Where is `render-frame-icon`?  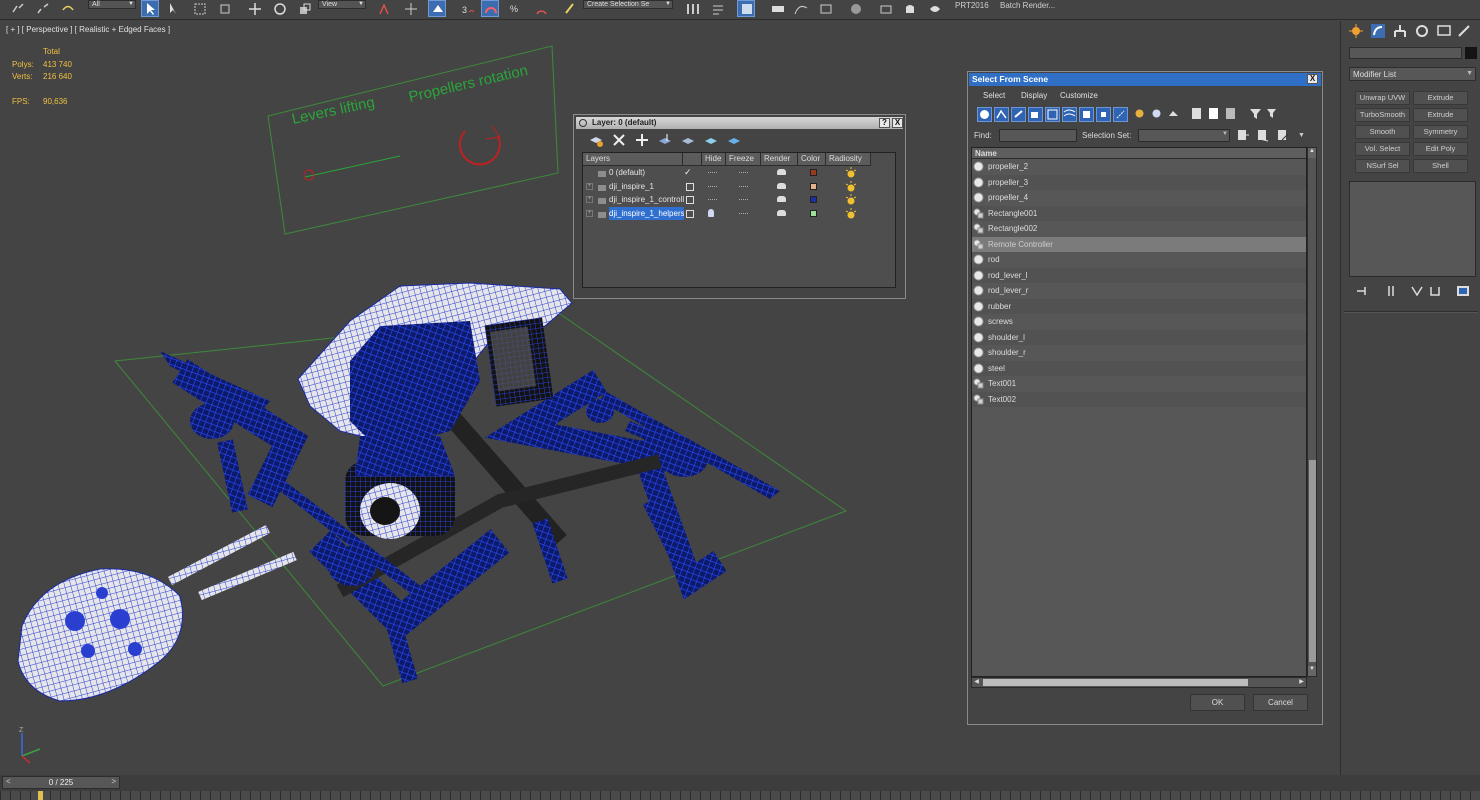
render-frame-icon is located at coordinates (909, 8).